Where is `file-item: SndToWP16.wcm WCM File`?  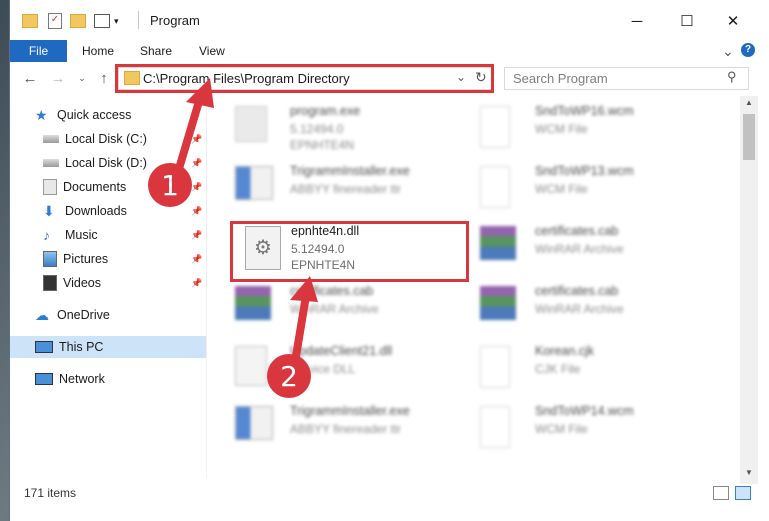 file-item: SndToWP16.wcm WCM File is located at coordinates (577, 130).